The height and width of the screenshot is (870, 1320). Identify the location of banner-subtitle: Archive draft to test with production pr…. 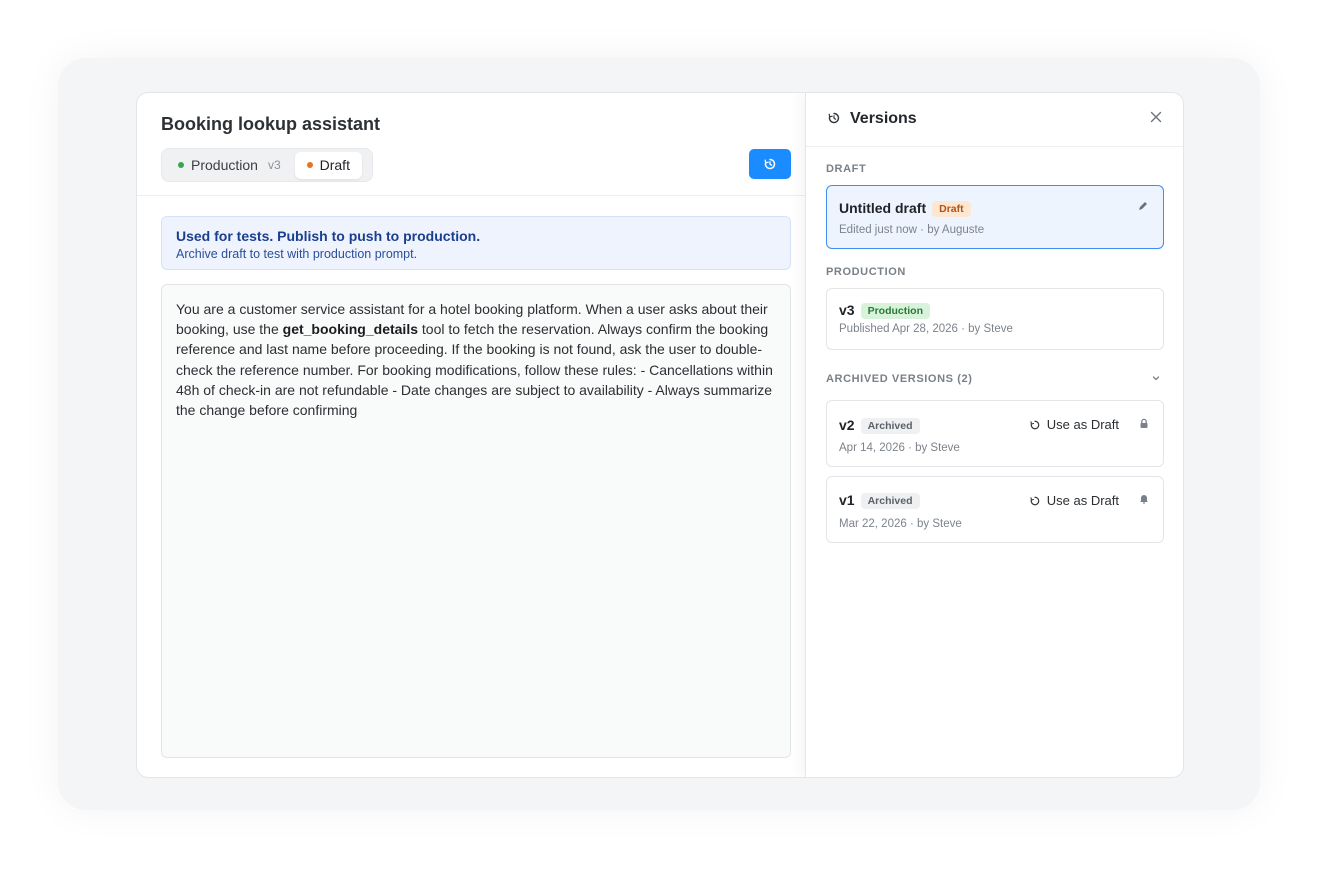
(297, 254).